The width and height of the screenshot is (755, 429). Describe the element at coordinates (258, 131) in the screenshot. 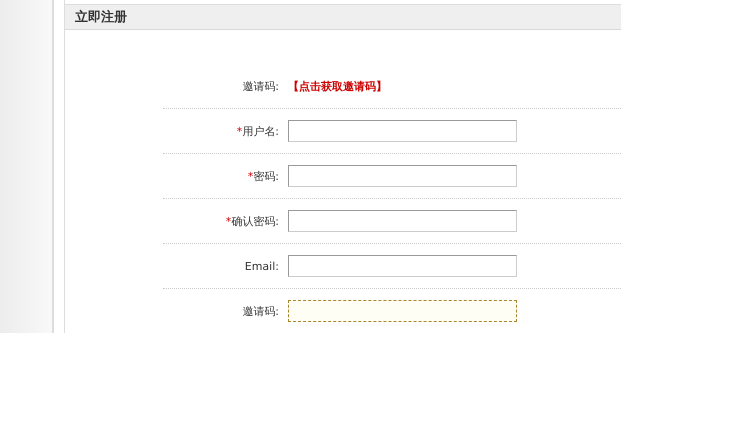

I see `field-label: *用户名:` at that location.